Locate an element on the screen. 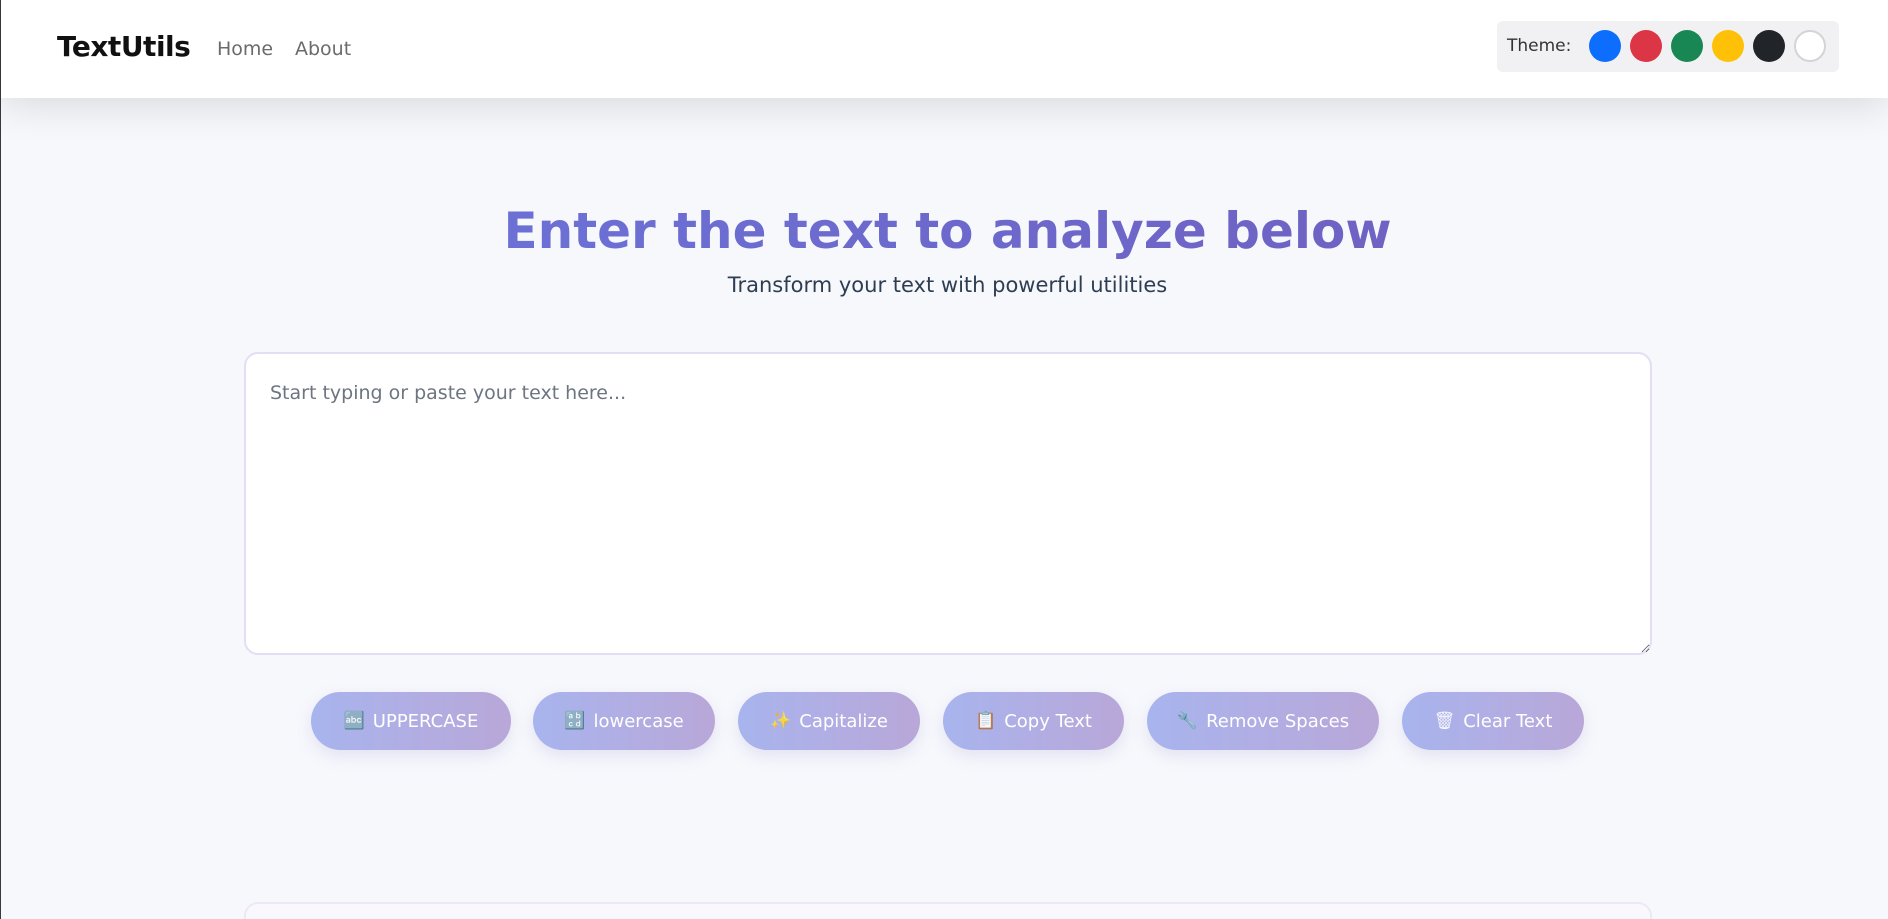 This screenshot has height=919, width=1888. theme-swatch-red is located at coordinates (1646, 46).